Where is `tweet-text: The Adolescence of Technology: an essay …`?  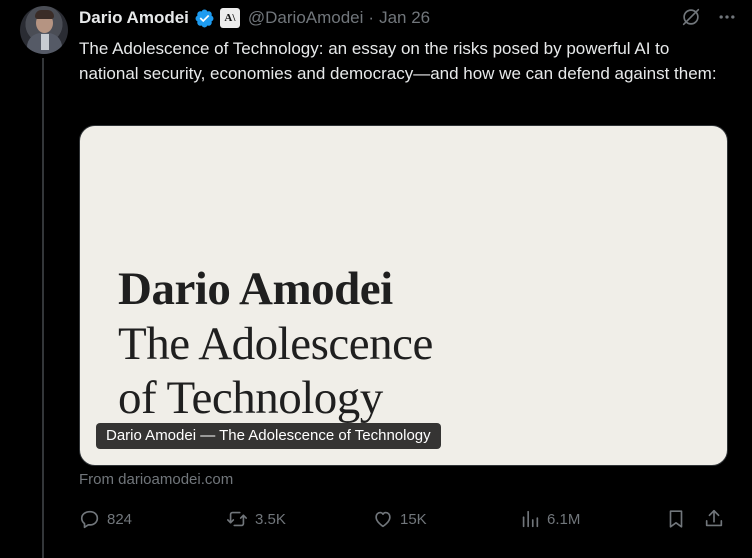 tweet-text: The Adolescence of Technology: an essay … is located at coordinates (398, 61).